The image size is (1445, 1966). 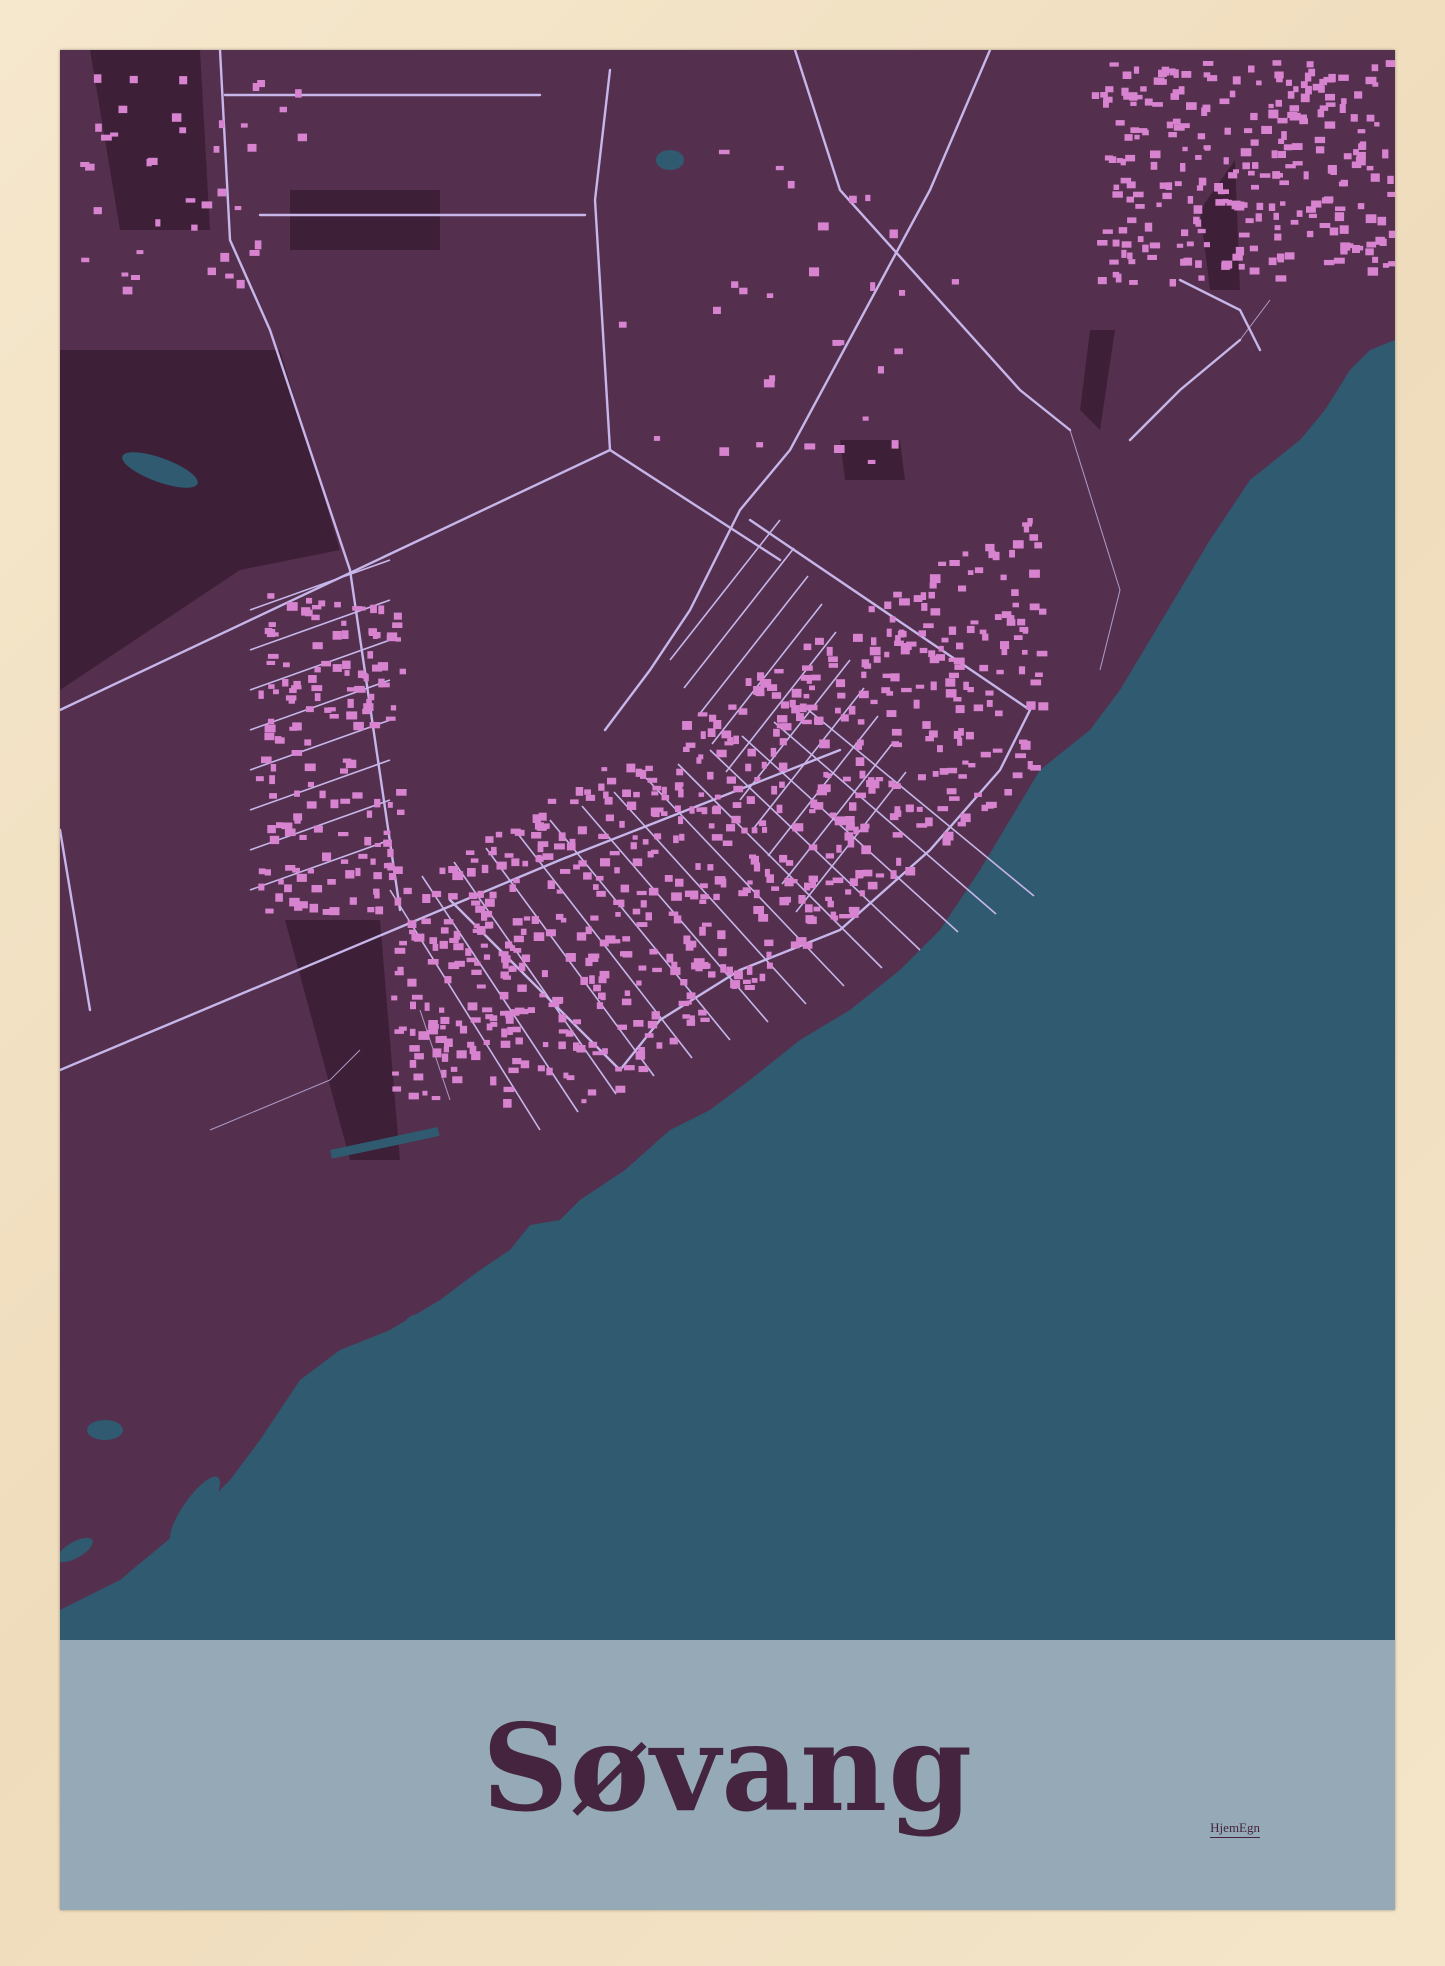 I want to click on title-band: Søvang HjemEgn, so click(x=727, y=1775).